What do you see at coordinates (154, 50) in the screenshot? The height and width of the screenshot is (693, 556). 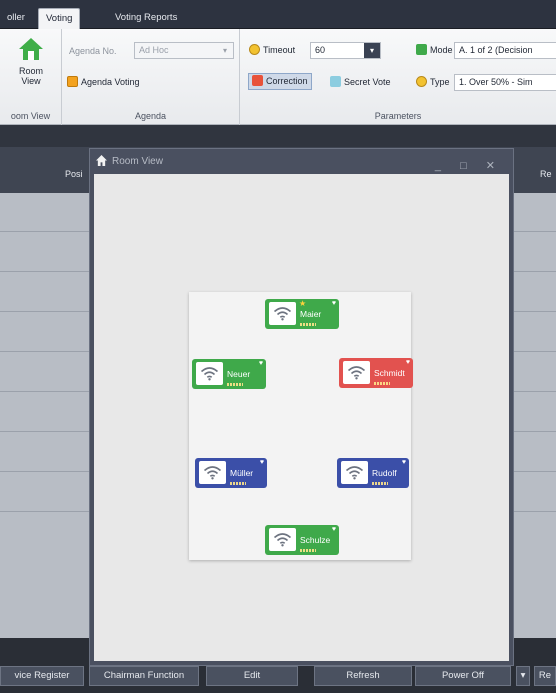 I see `agenda-no-value: Ad Hoc` at bounding box center [154, 50].